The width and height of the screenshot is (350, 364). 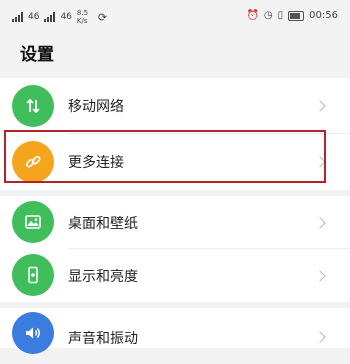 I want to click on status-right: ⏰ ◷ ▯ 00:56, so click(x=292, y=15).